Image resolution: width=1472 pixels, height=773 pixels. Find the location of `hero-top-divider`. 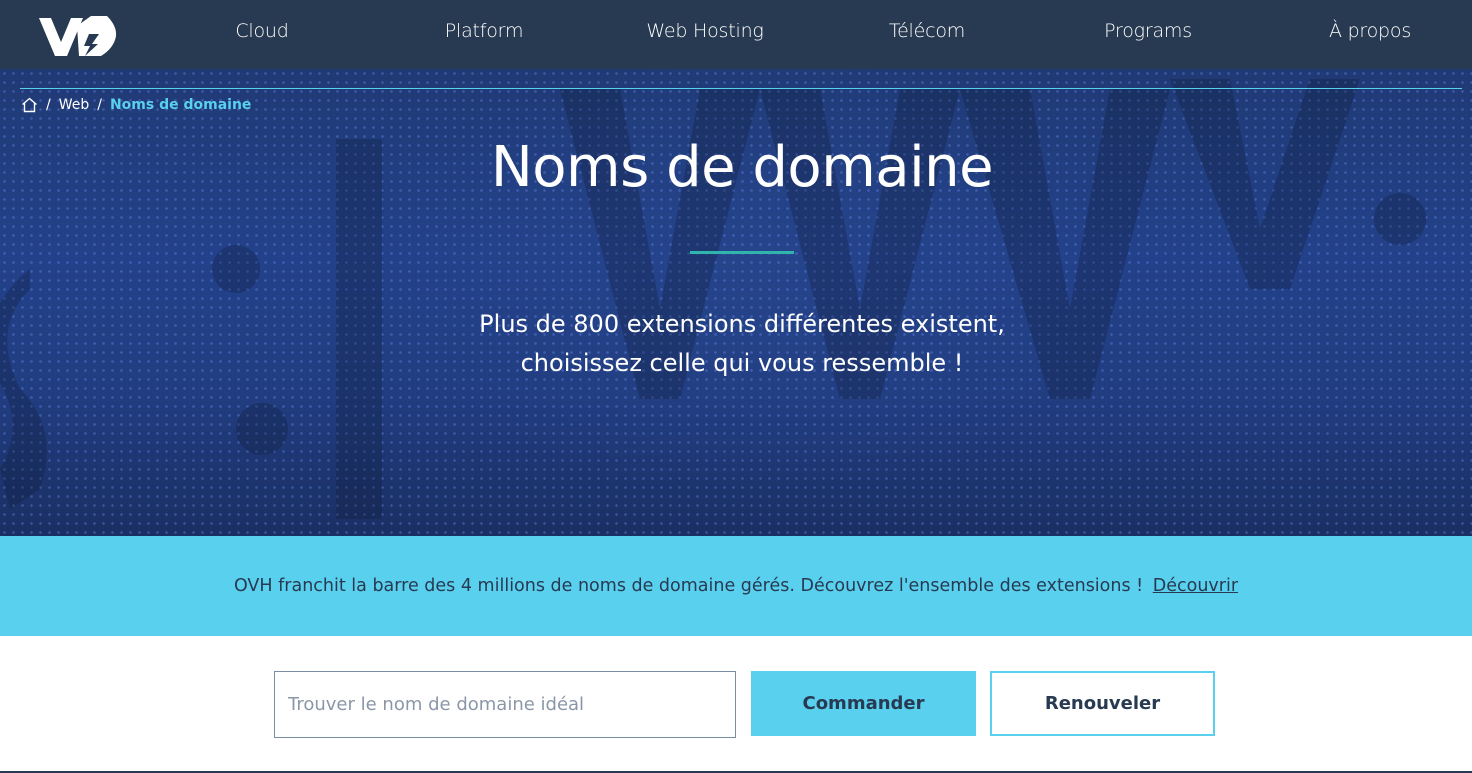

hero-top-divider is located at coordinates (741, 88).